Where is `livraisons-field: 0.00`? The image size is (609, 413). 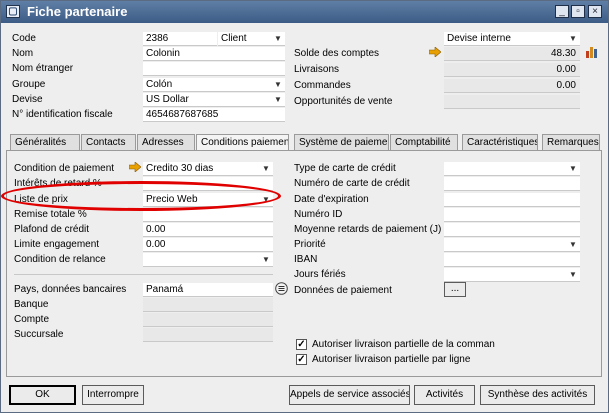
livraisons-field: 0.00 is located at coordinates (512, 70).